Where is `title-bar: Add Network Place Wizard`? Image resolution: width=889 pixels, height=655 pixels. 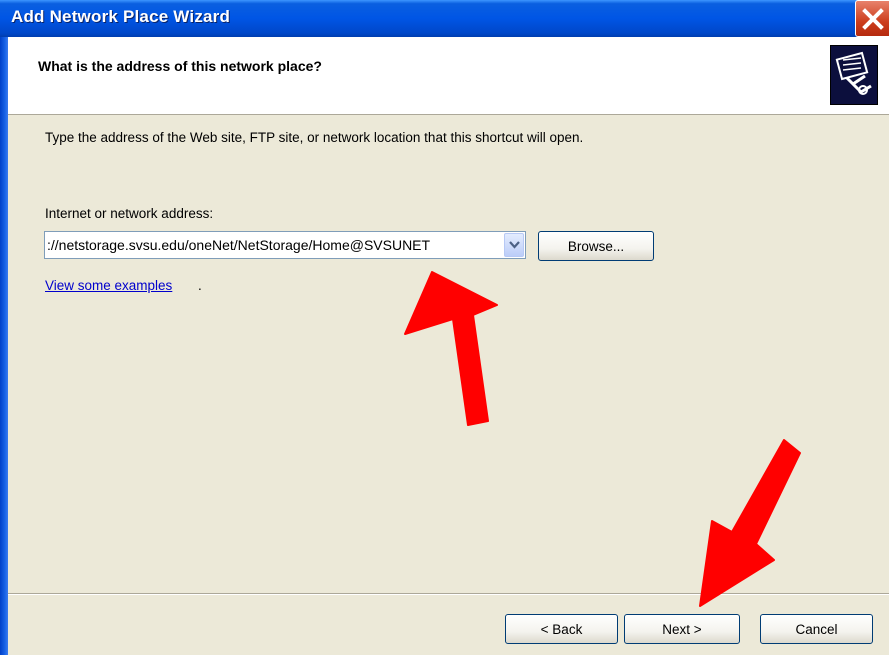 title-bar: Add Network Place Wizard is located at coordinates (444, 19).